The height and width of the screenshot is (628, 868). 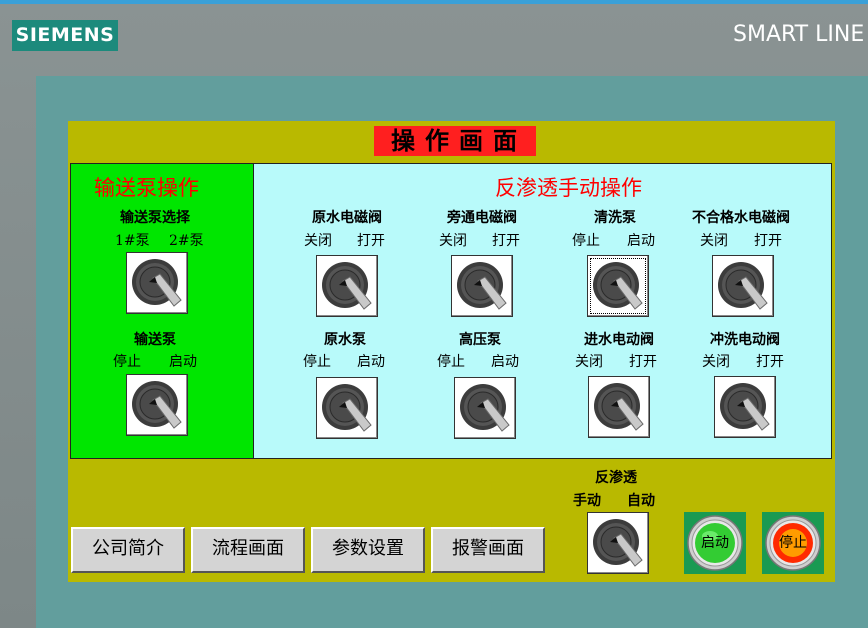 I want to click on switch-right-state: 2#泵, so click(x=186, y=241).